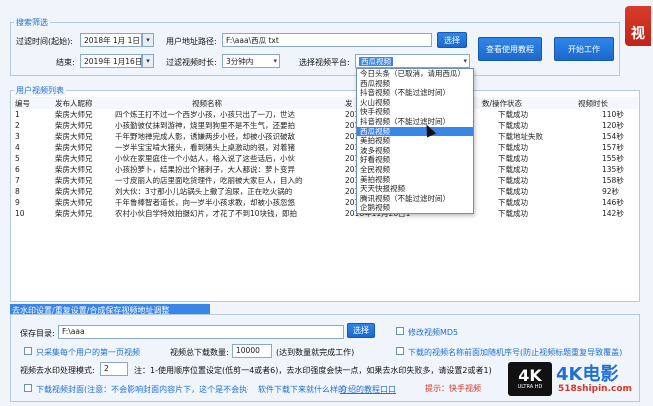 The image size is (653, 406). What do you see at coordinates (587, 374) in the screenshot?
I see `brand-name: 4K电影` at bounding box center [587, 374].